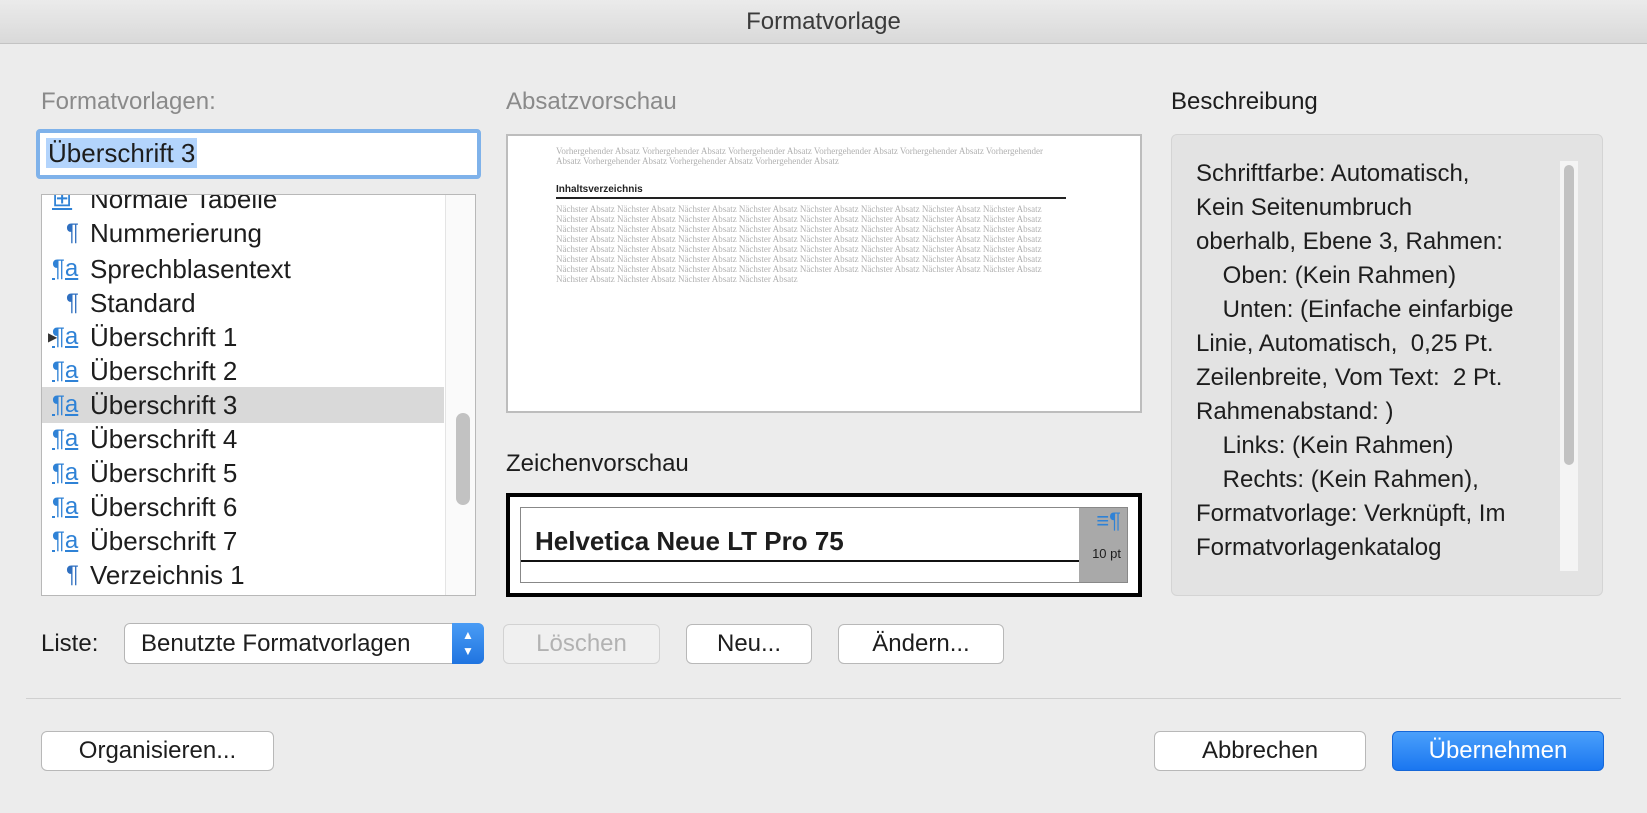  I want to click on char-preview: Helvetica Neue LT Pro 75 ≡¶ 10 pt, so click(824, 545).